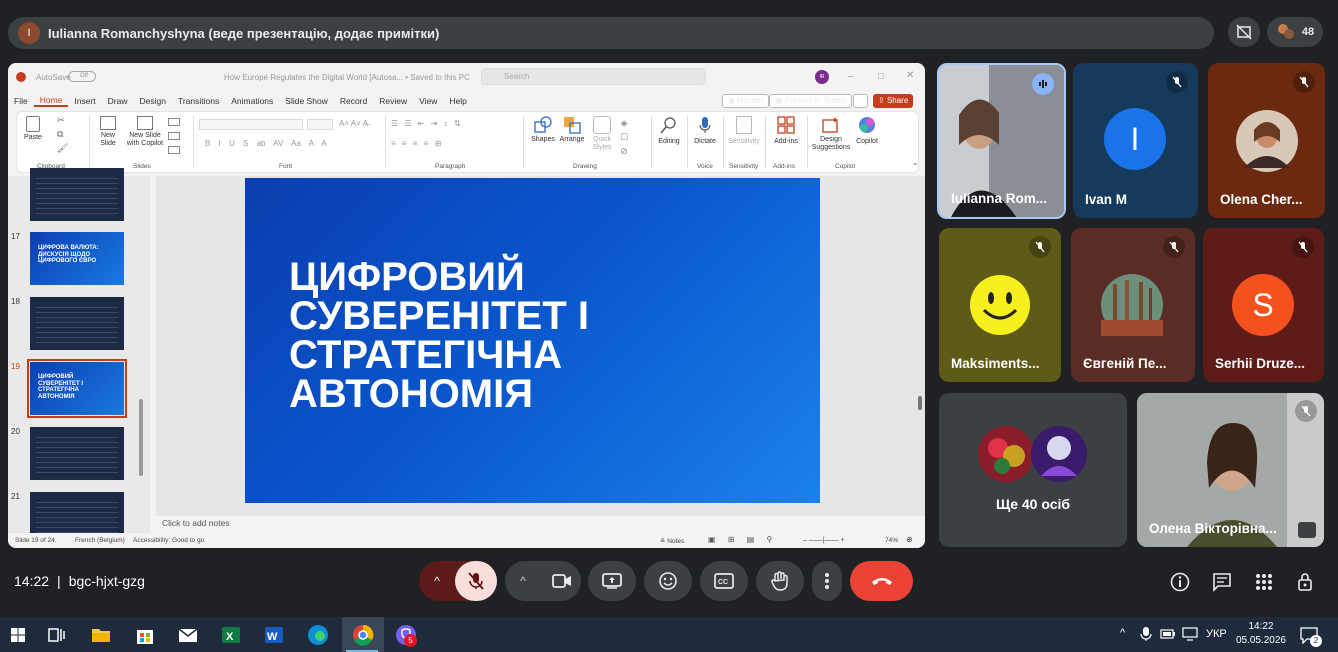  I want to click on design-suggestions-button: Design Suggestions, so click(831, 134).